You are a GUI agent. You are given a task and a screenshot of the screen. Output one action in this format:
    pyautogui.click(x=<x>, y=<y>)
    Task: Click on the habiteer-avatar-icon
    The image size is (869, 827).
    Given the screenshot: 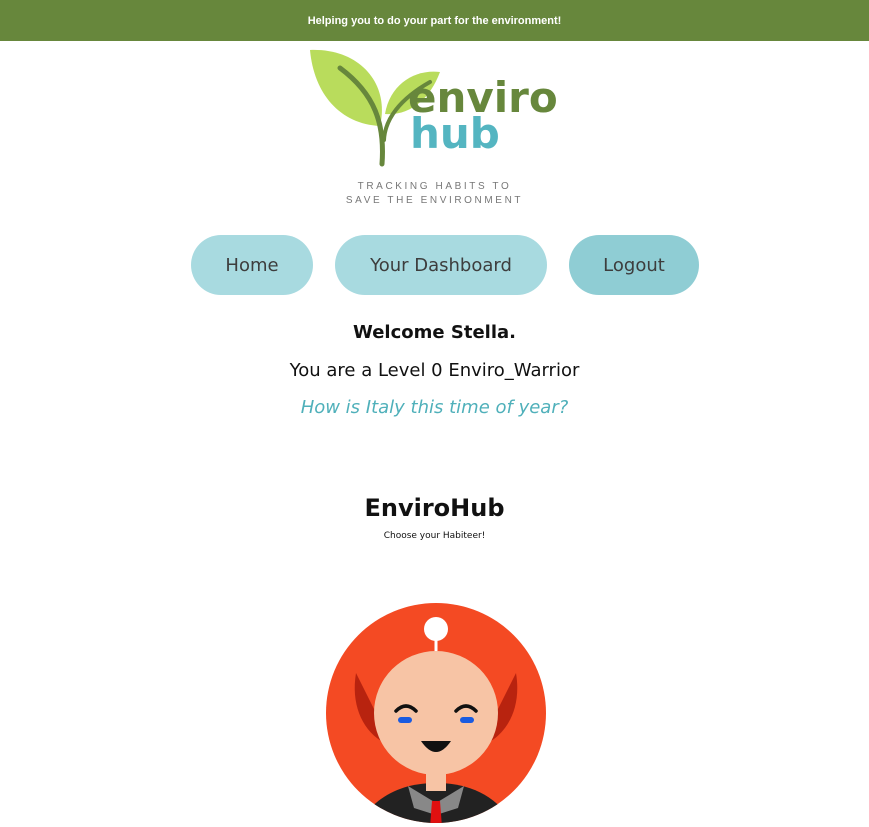 What is the action you would take?
    pyautogui.click(x=436, y=715)
    